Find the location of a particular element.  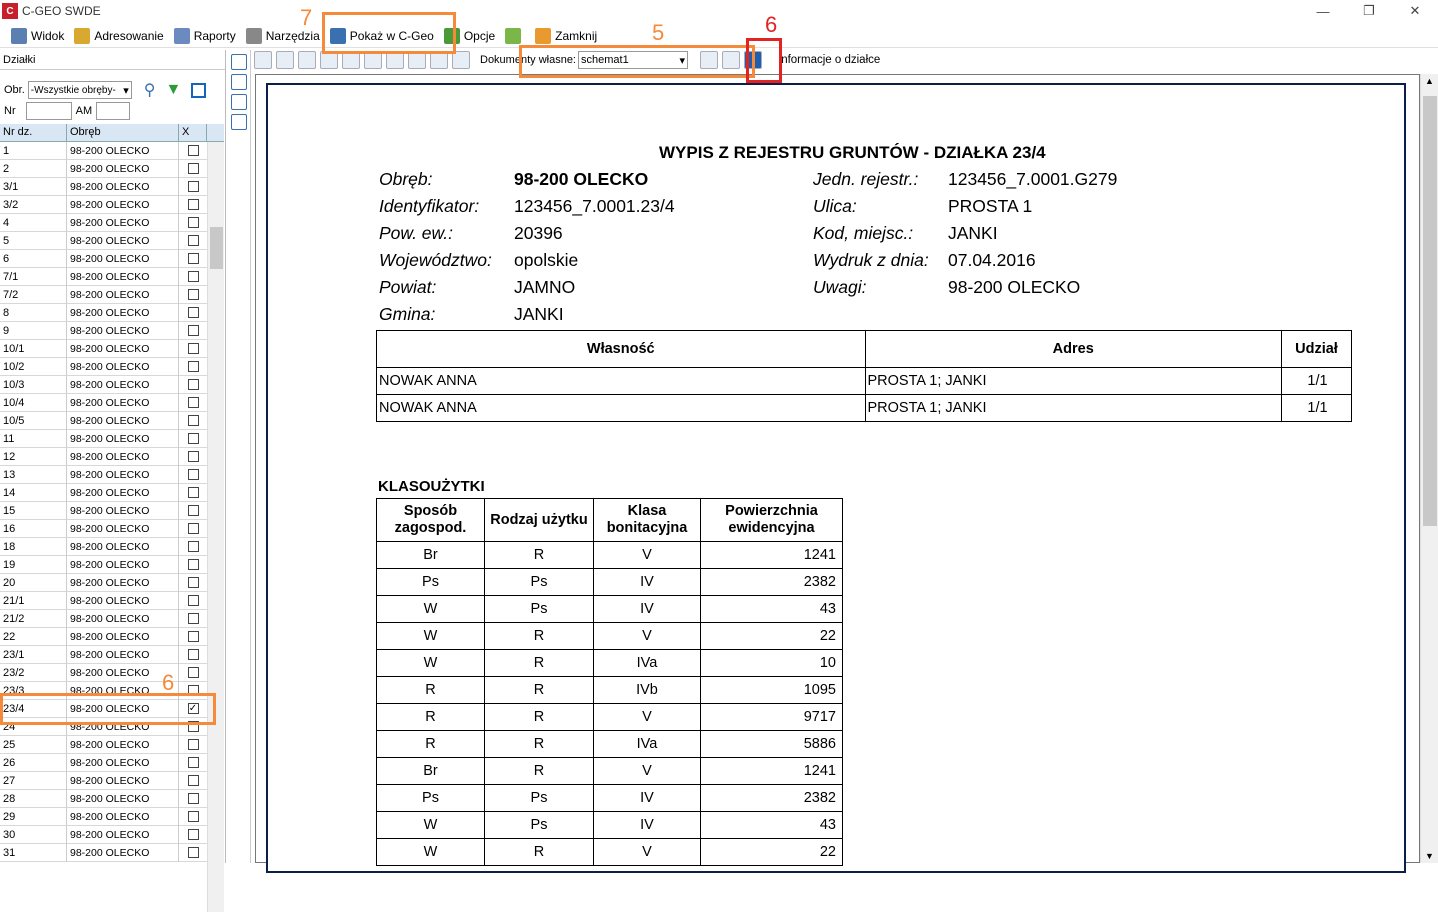

frame-icon is located at coordinates (199, 90).